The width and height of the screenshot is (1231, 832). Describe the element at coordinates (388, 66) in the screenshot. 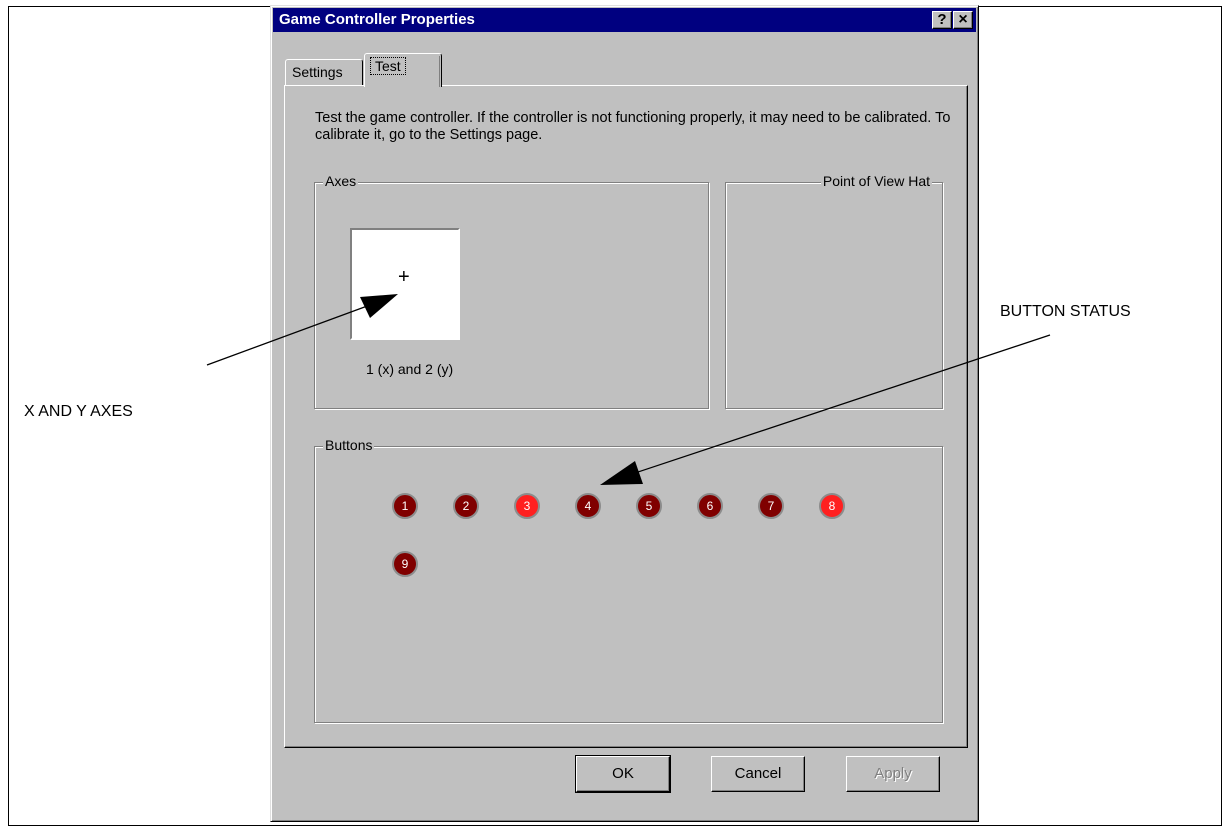

I see `tab-test-label: Test` at that location.